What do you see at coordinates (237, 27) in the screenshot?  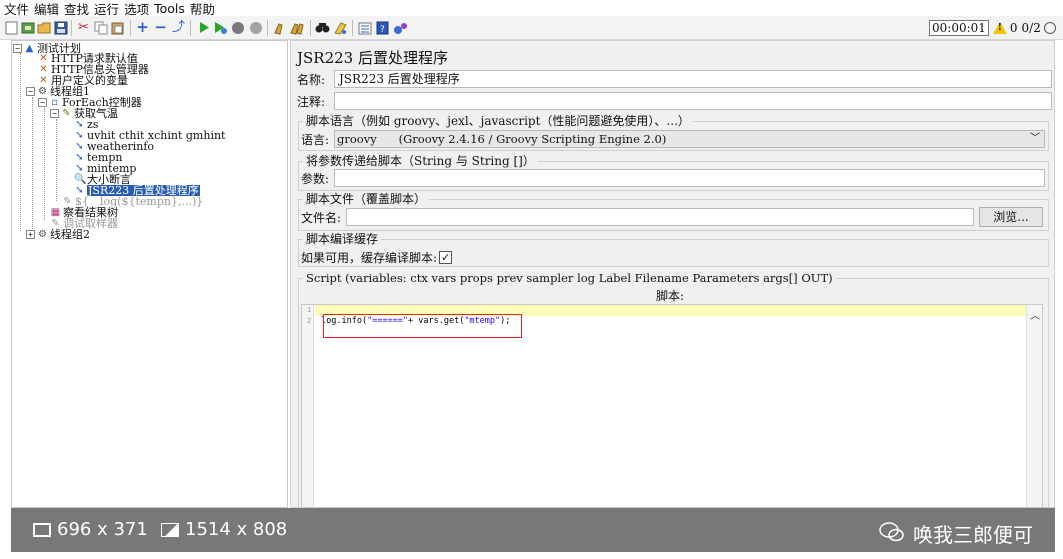 I see `stop-icon` at bounding box center [237, 27].